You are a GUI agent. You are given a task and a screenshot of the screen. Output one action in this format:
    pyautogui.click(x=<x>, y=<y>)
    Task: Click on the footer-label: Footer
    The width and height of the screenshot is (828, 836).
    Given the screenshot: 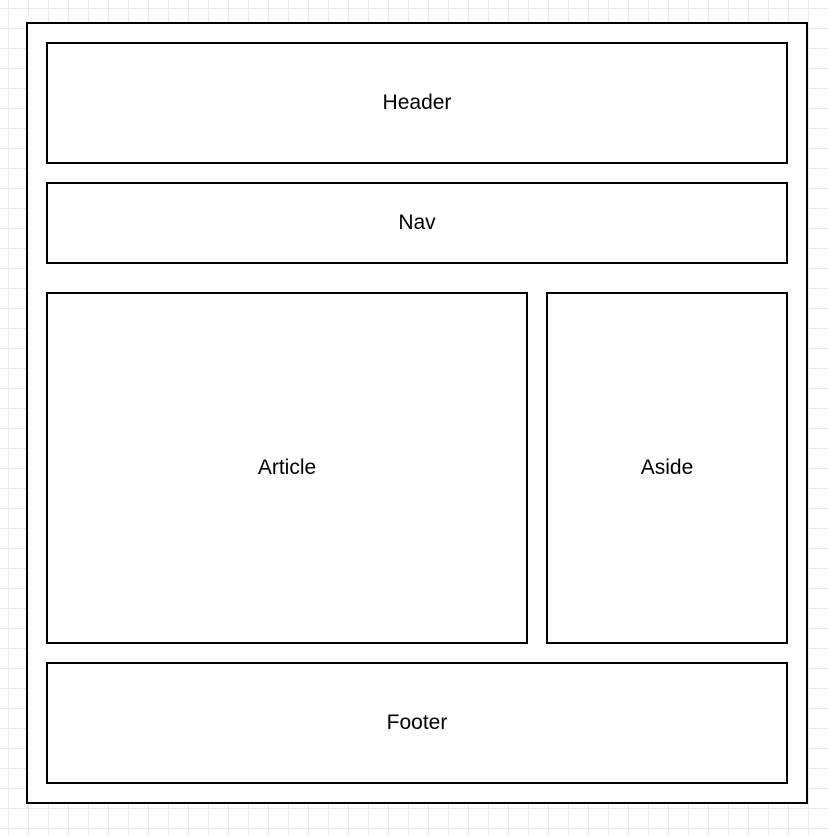 What is the action you would take?
    pyautogui.click(x=417, y=722)
    